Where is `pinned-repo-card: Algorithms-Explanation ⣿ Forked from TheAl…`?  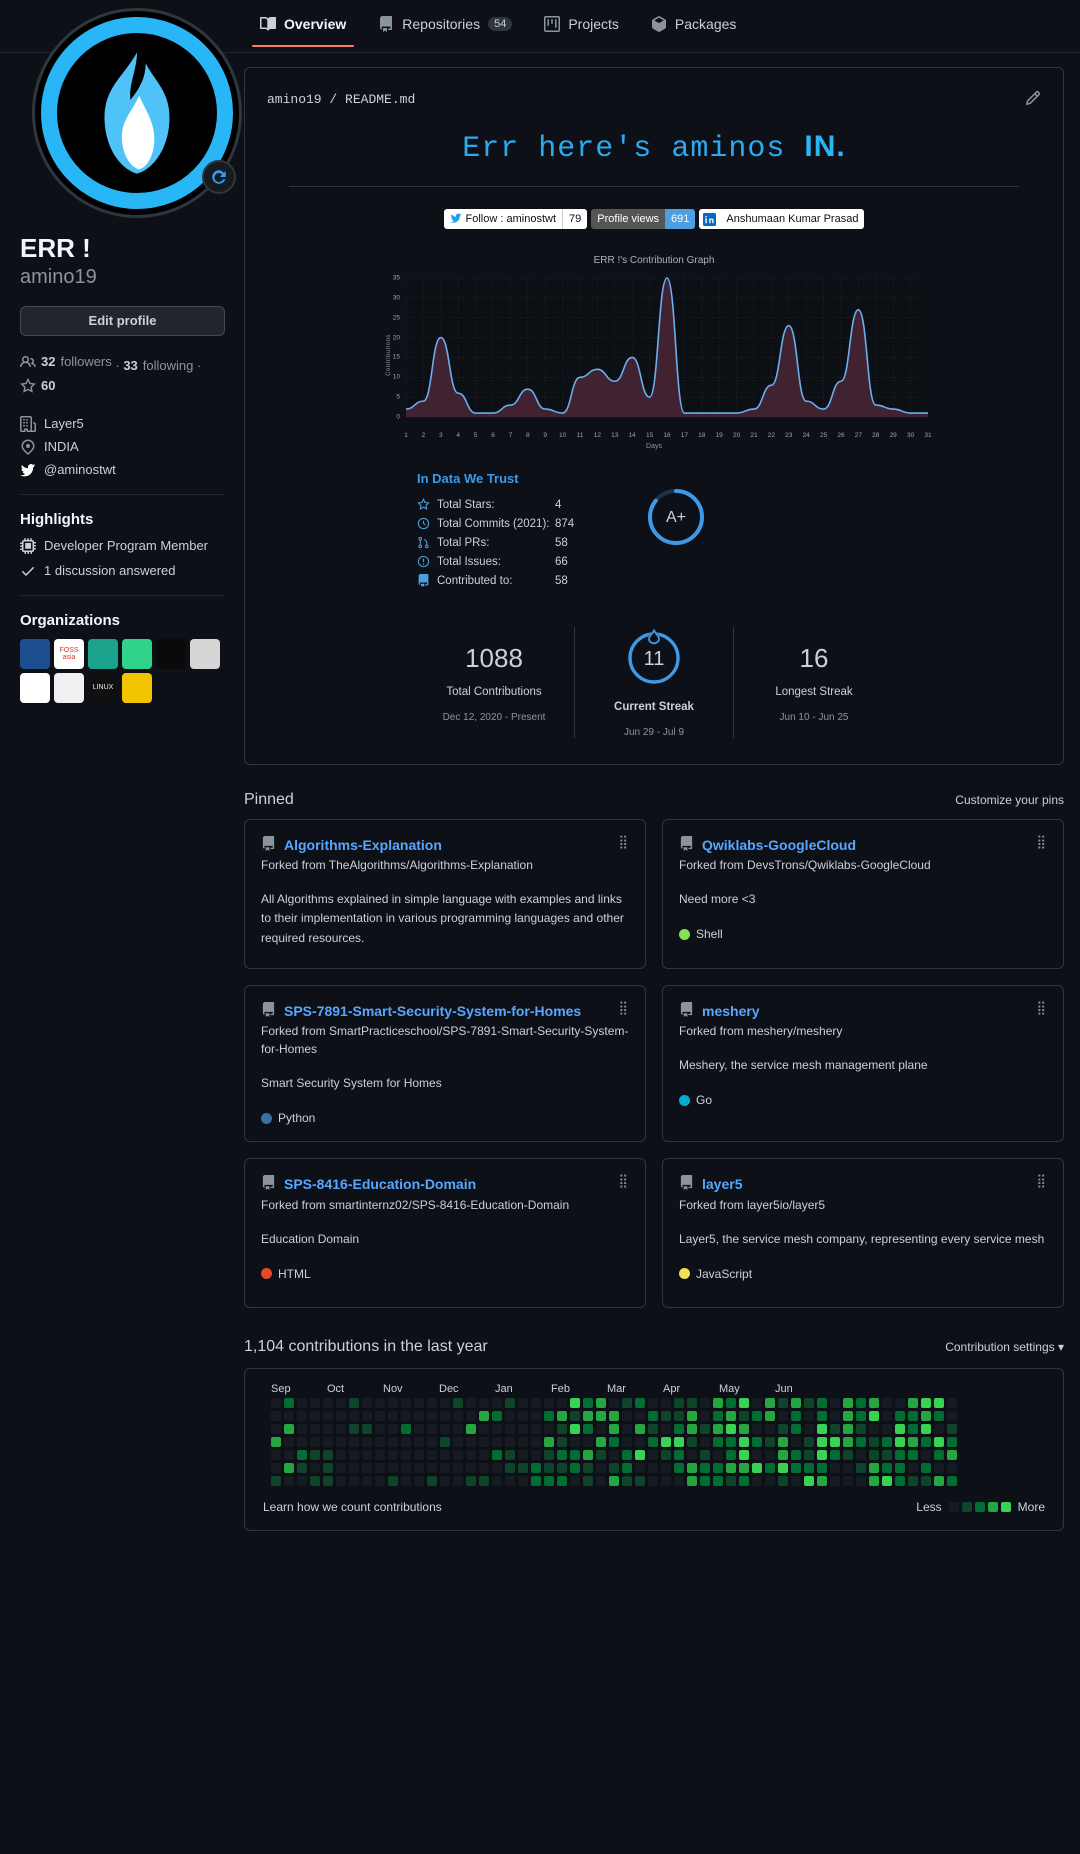 pinned-repo-card: Algorithms-Explanation ⣿ Forked from TheAl… is located at coordinates (445, 894).